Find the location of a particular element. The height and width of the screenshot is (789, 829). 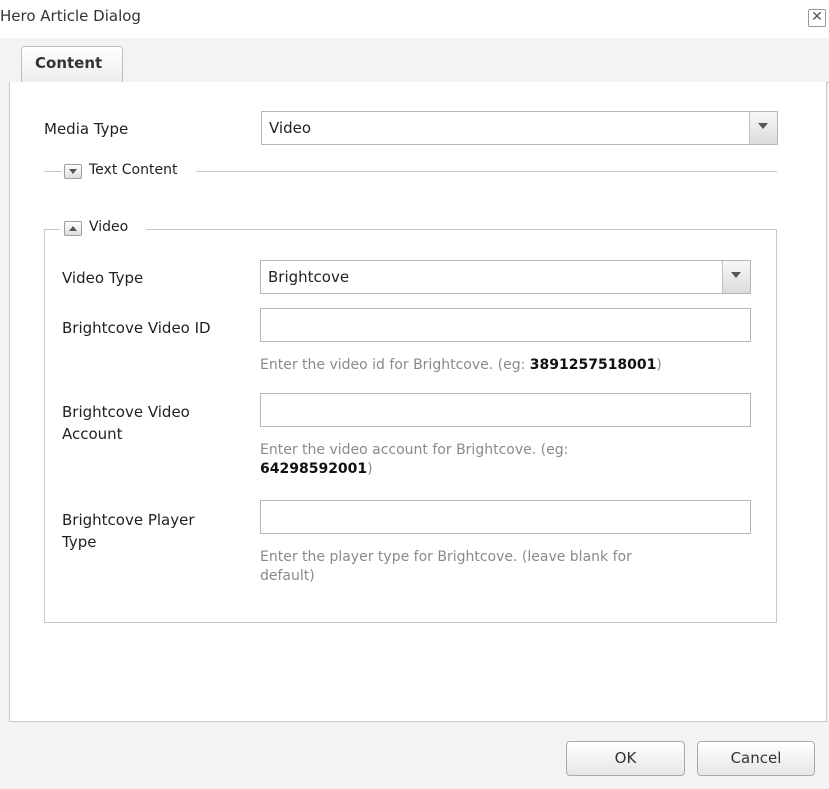

ok-button: OK is located at coordinates (625, 758).